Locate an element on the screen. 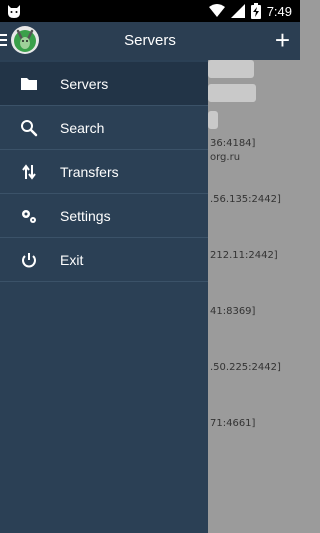  list-item: .56.135:2442] is located at coordinates (245, 199).